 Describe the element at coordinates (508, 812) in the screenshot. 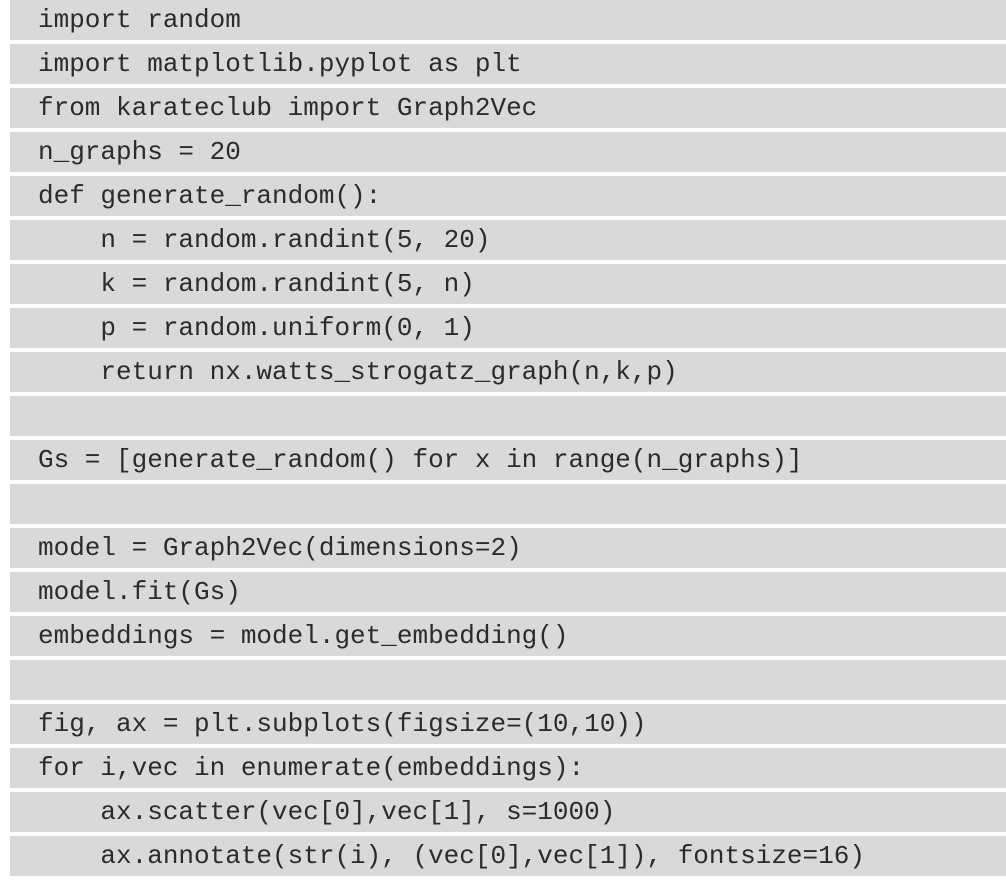

I see `code-line-19: ax.scatter(vec[0],vec[1], s=1000)` at that location.